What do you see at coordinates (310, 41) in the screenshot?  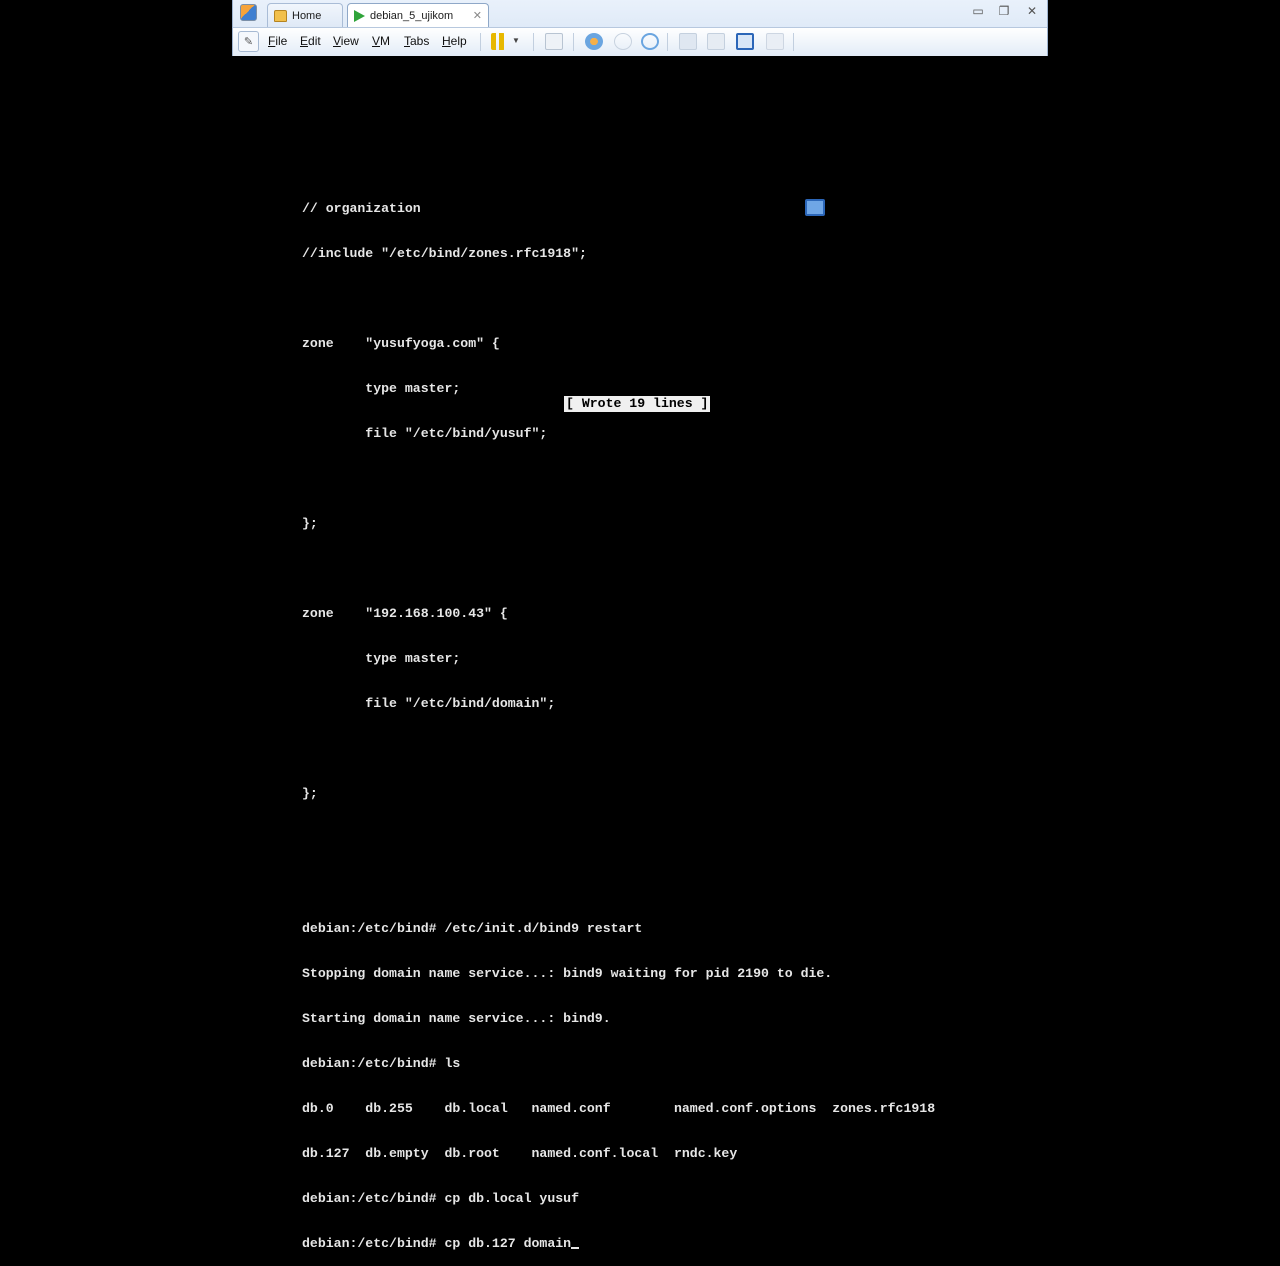 I see `menu-edit: Edit` at bounding box center [310, 41].